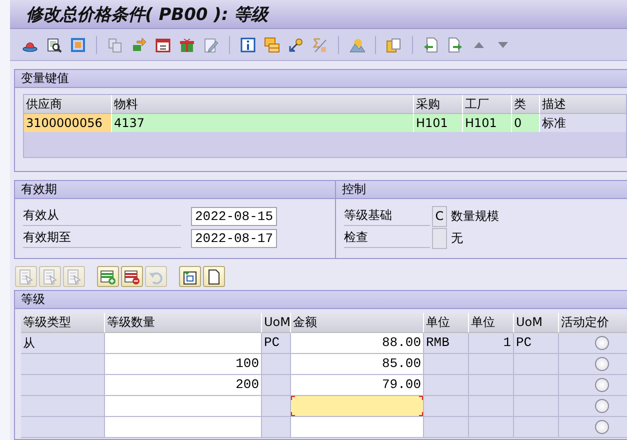  I want to click on sigma-button, so click(320, 44).